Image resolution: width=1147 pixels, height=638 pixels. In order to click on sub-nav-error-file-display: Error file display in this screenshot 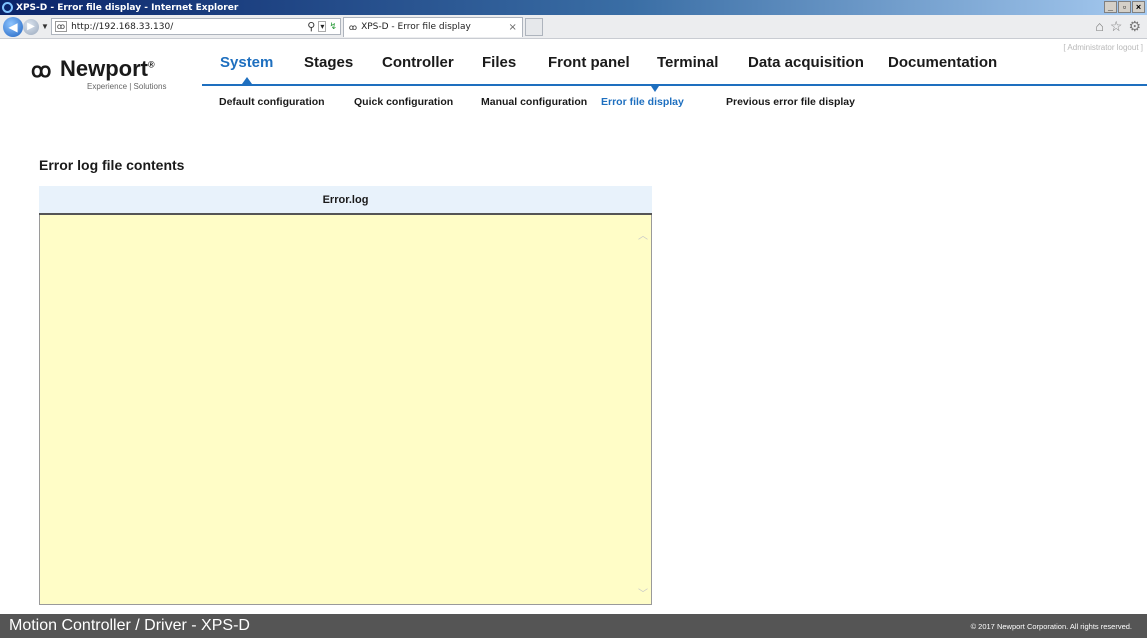, I will do `click(642, 102)`.